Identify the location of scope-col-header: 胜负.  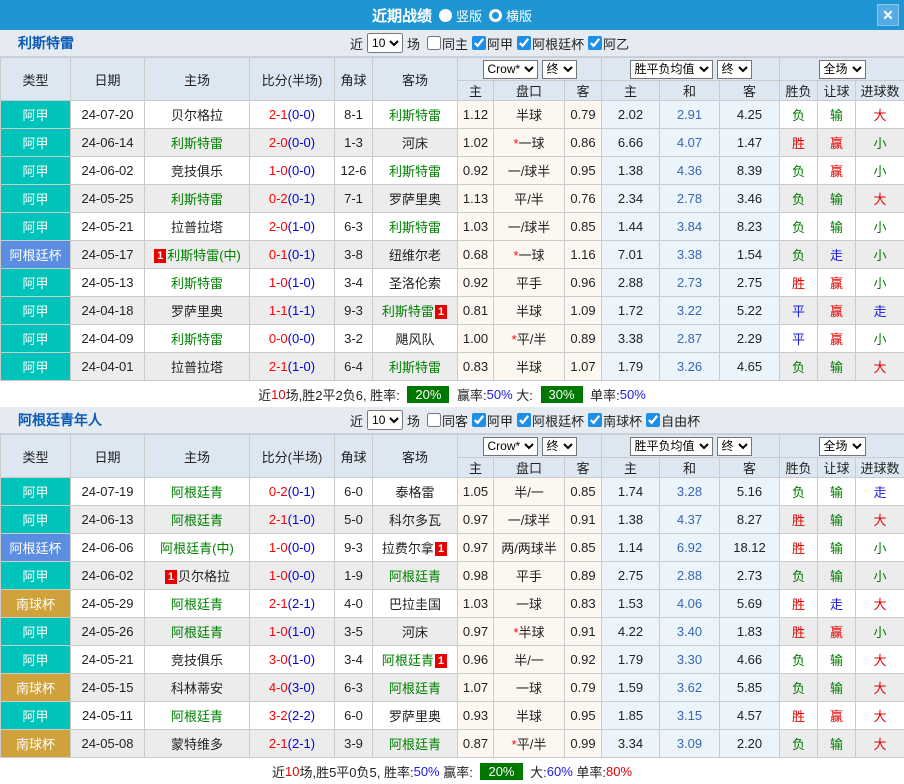
(799, 91).